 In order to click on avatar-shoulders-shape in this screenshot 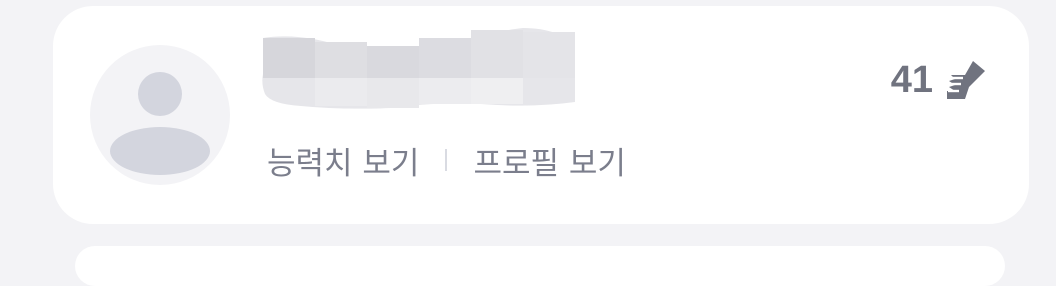, I will do `click(160, 151)`.